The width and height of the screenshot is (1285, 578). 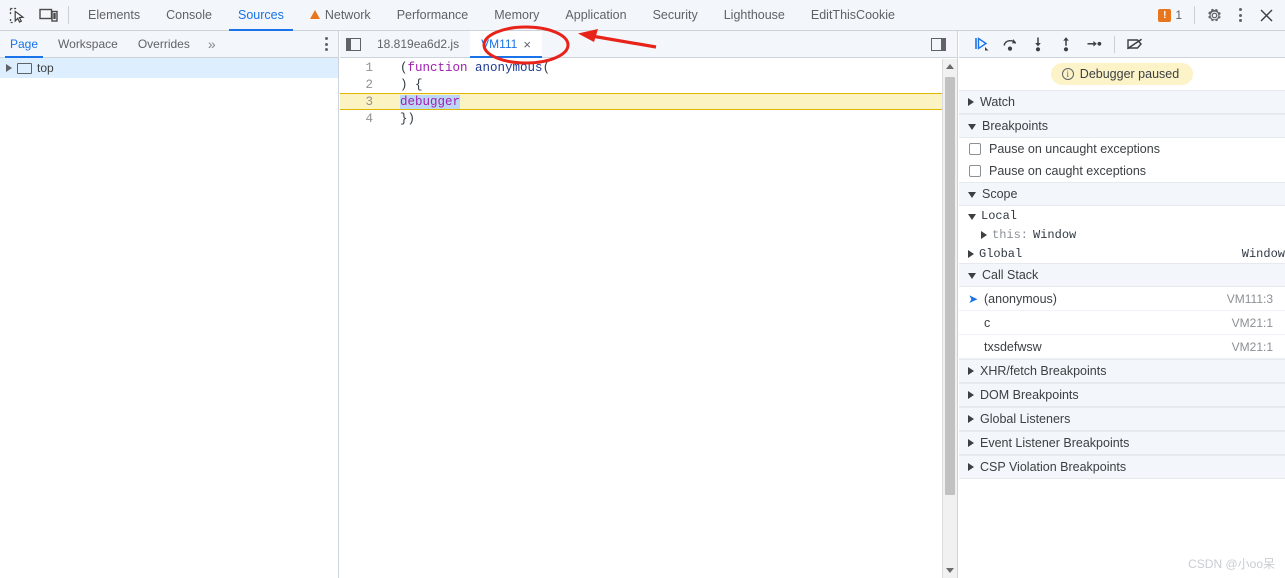 I want to click on checkbox-label: Pause on uncaught exceptions, so click(x=1074, y=149).